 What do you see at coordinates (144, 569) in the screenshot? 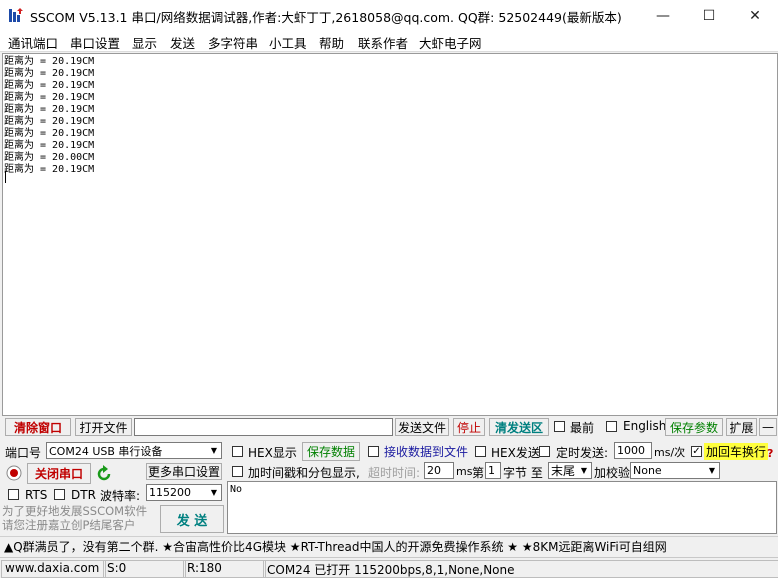
I see `status-sent-count: S:0` at bounding box center [144, 569].